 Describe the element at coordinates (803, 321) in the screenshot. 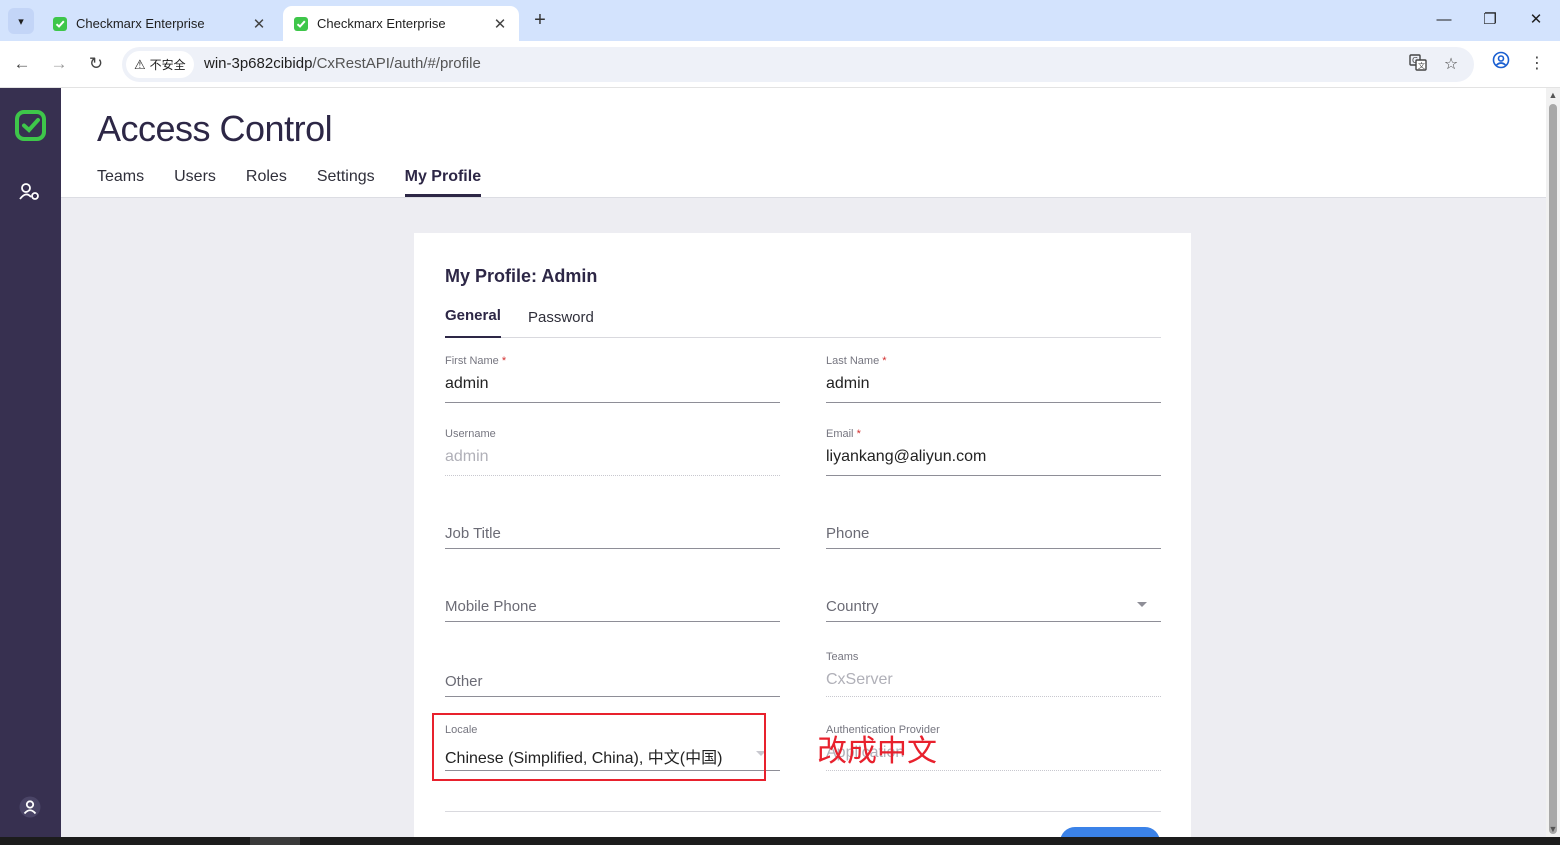

I see `profile-sub-tabs: General Password` at that location.